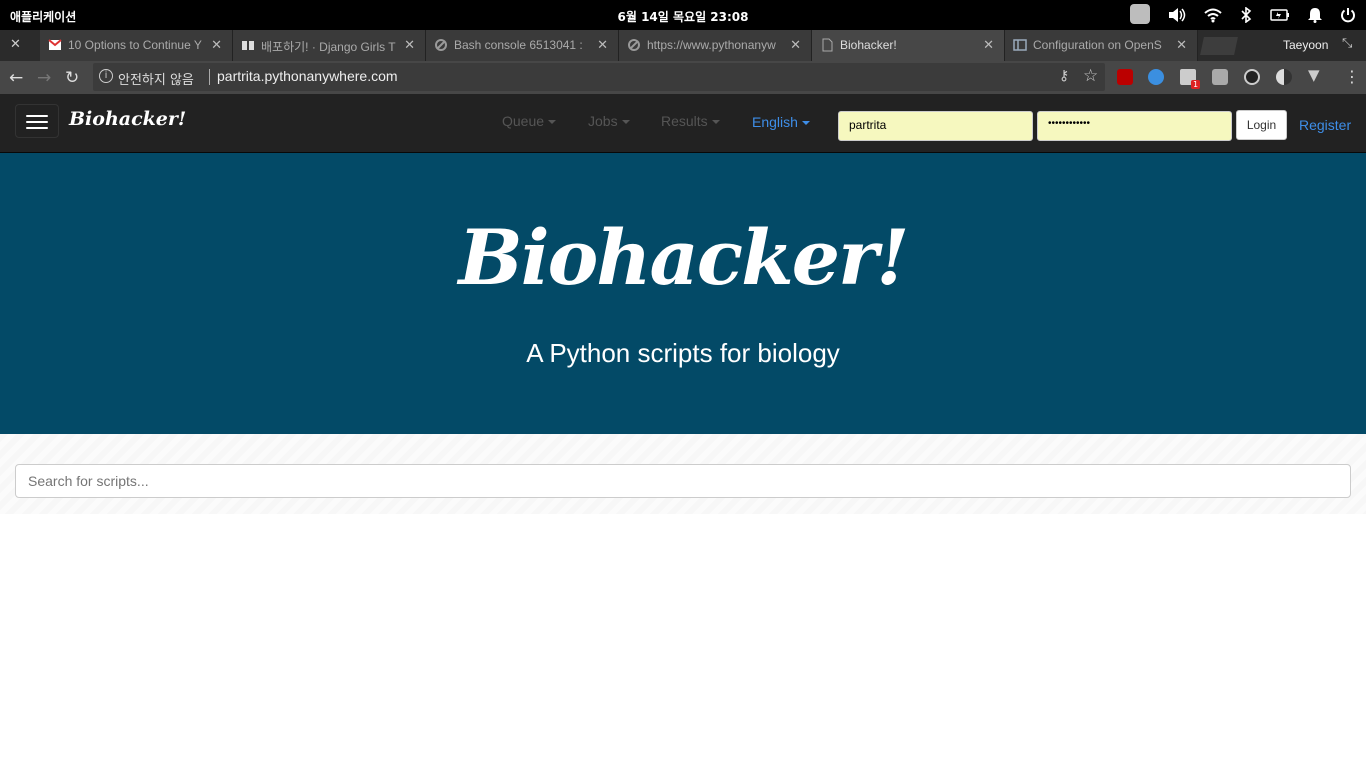 This screenshot has width=1366, height=768. Describe the element at coordinates (1315, 15) in the screenshot. I see `notification-bell-icon` at that location.